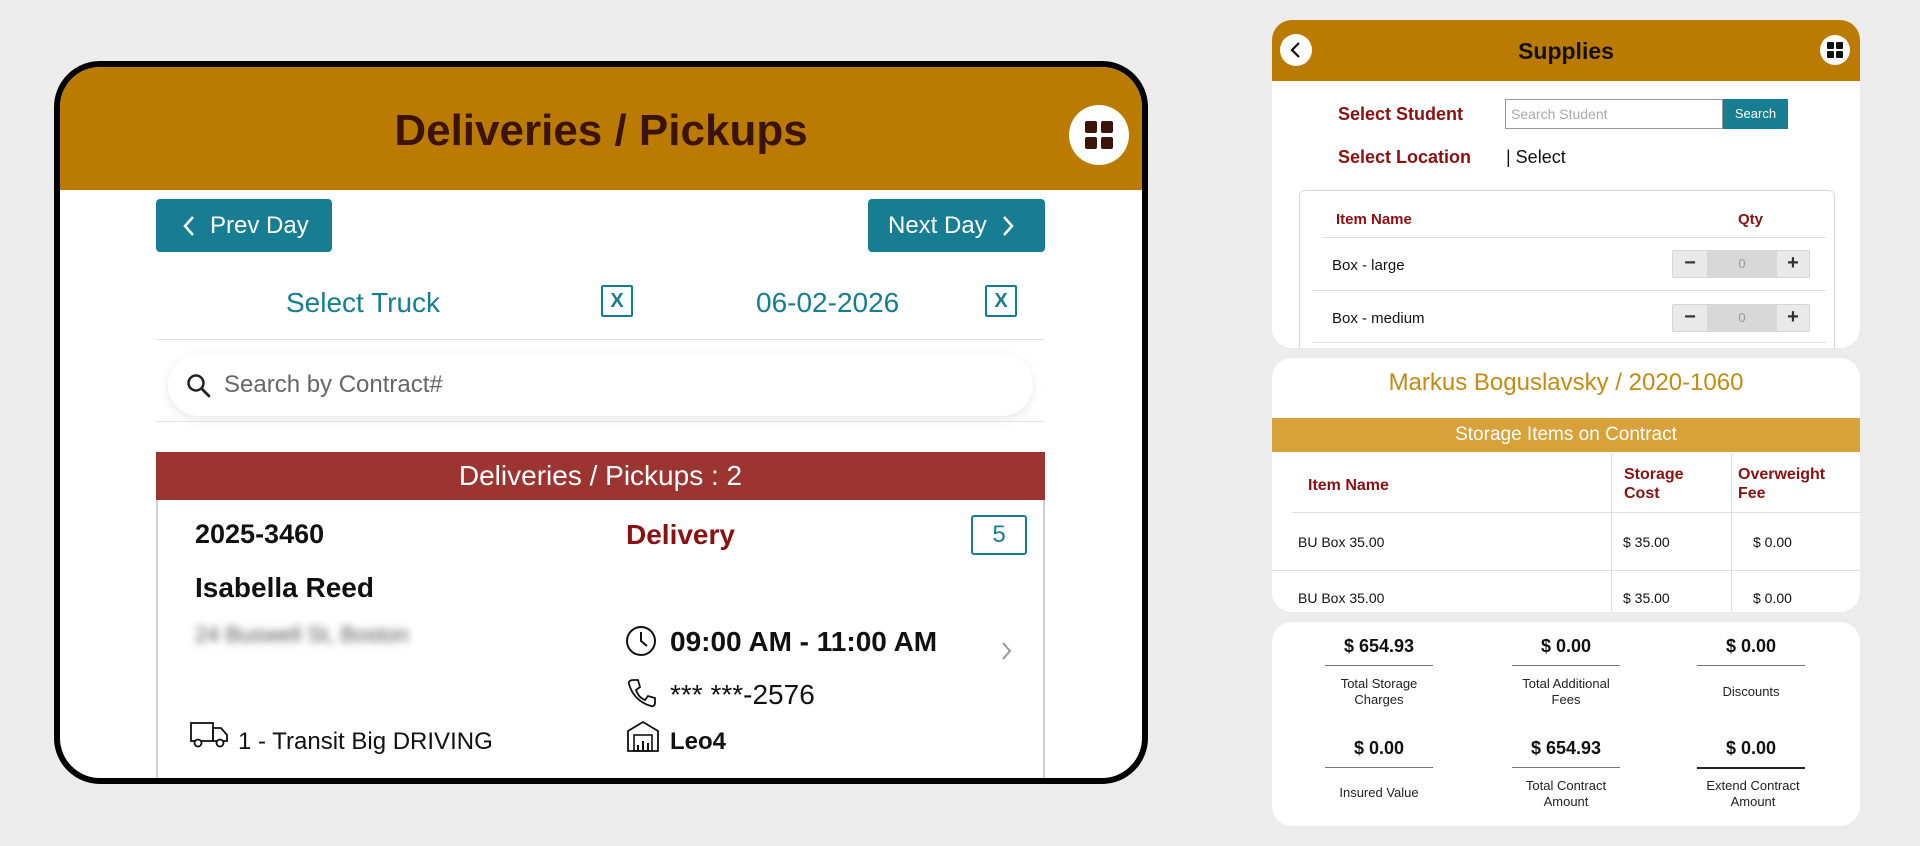  I want to click on total-contract-amount-label: Total Contract Amount, so click(1566, 794).